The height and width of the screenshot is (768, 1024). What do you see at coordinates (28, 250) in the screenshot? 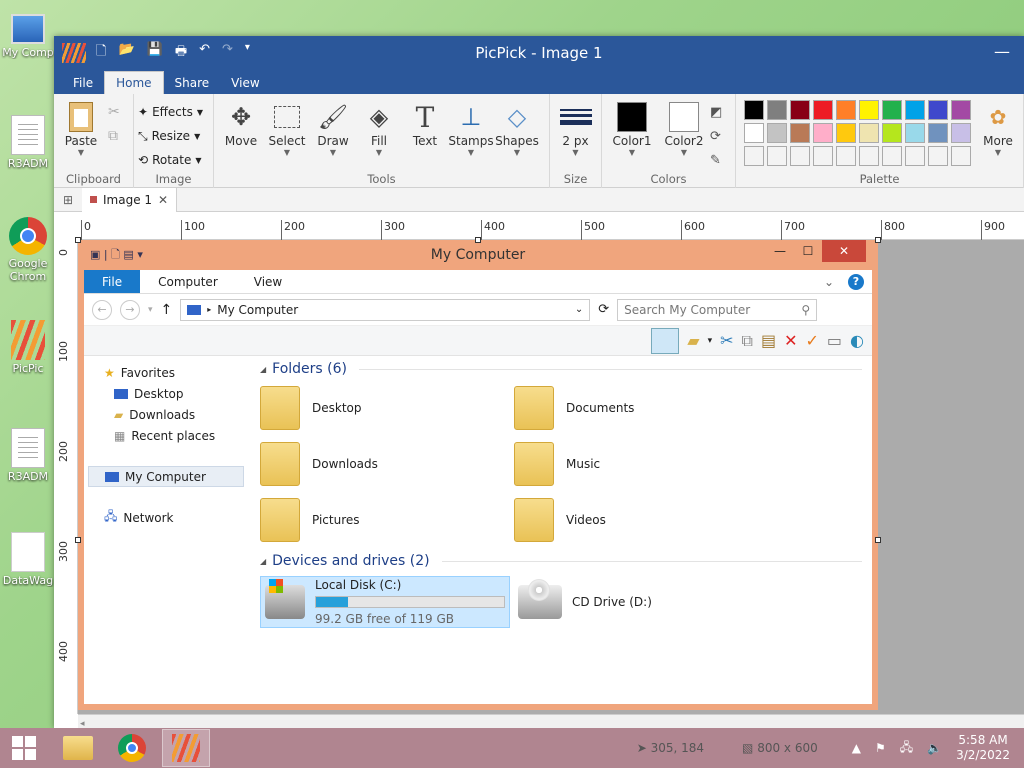
I see `desktop-icon-google-chrome: Google Chrom` at bounding box center [28, 250].